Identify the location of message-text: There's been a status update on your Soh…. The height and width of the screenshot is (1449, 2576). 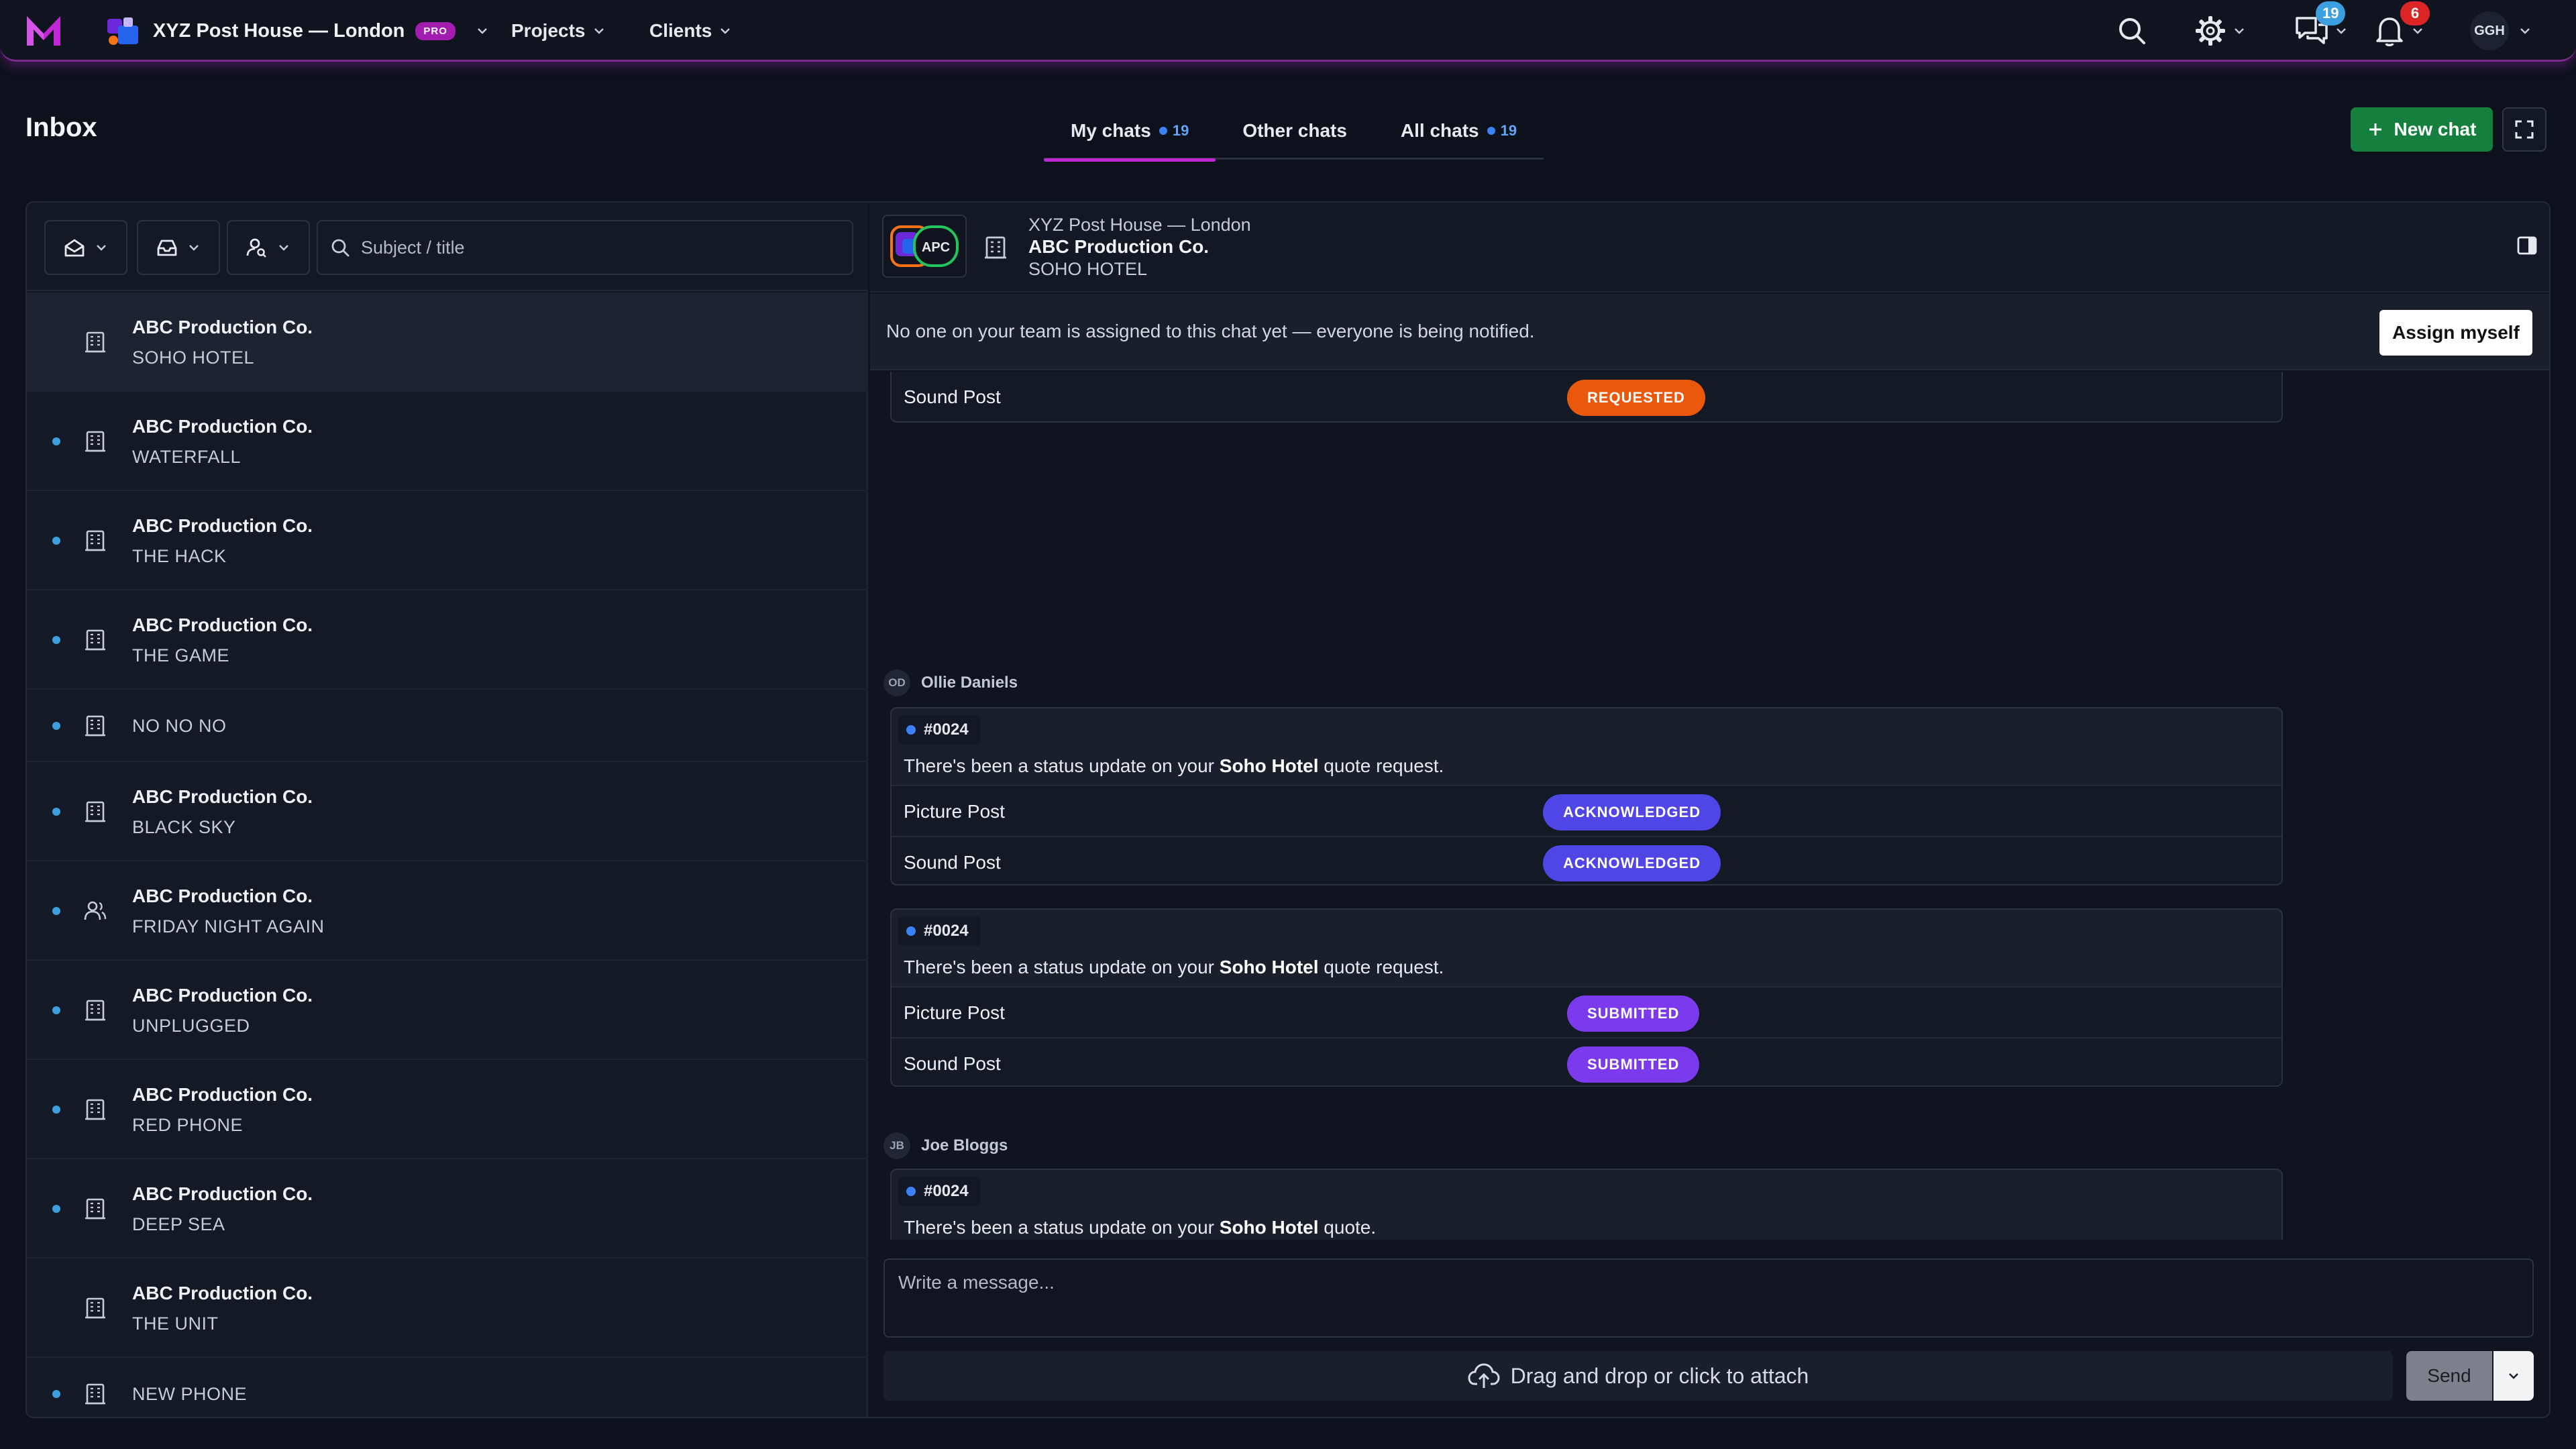
(1140, 1227).